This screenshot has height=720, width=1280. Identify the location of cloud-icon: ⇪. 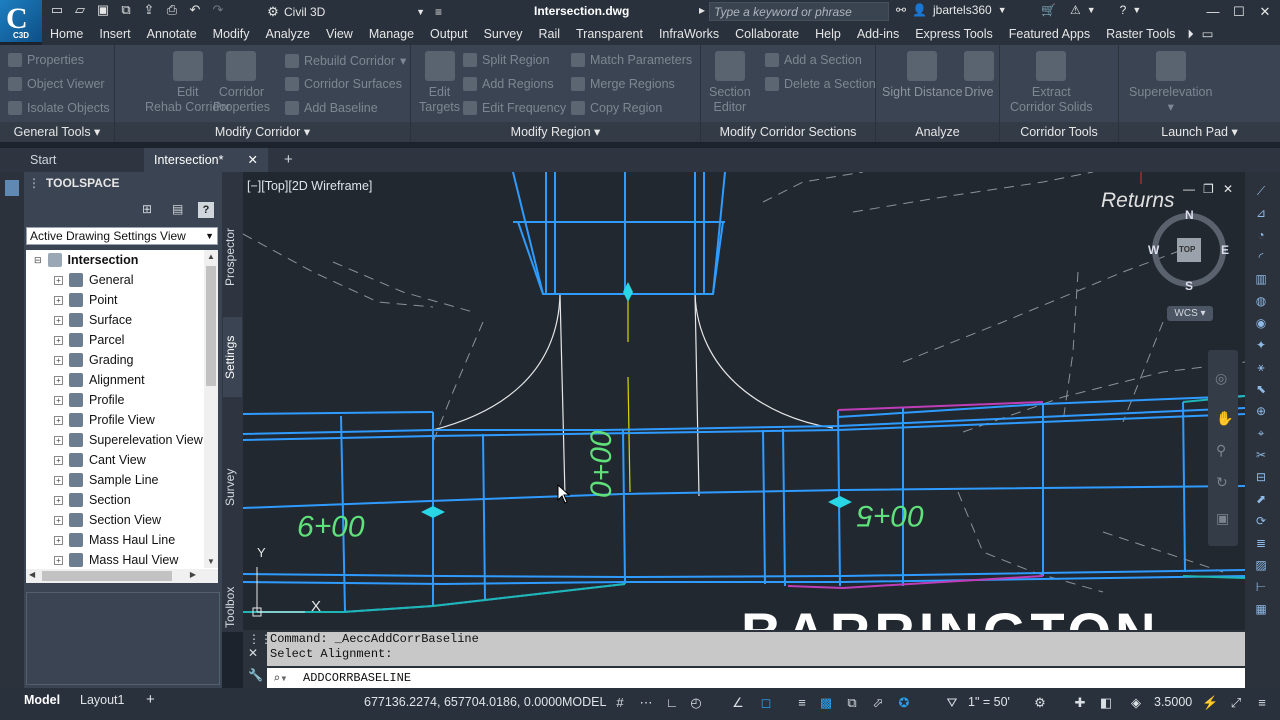
(149, 10).